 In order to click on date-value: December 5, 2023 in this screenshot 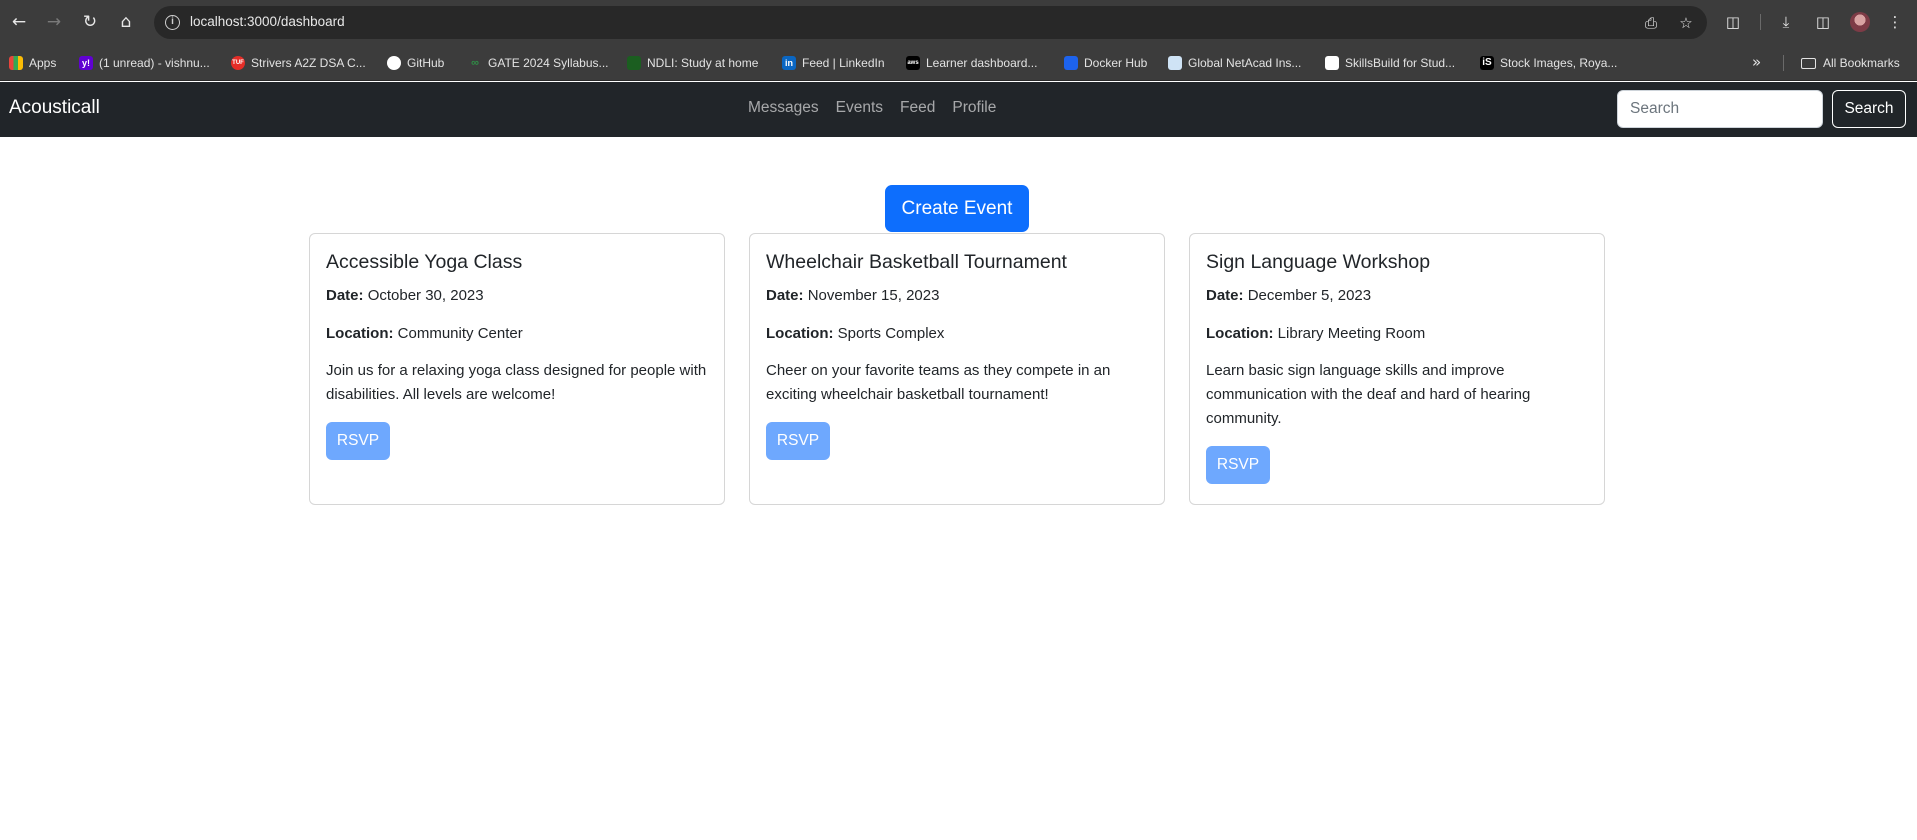, I will do `click(1309, 295)`.